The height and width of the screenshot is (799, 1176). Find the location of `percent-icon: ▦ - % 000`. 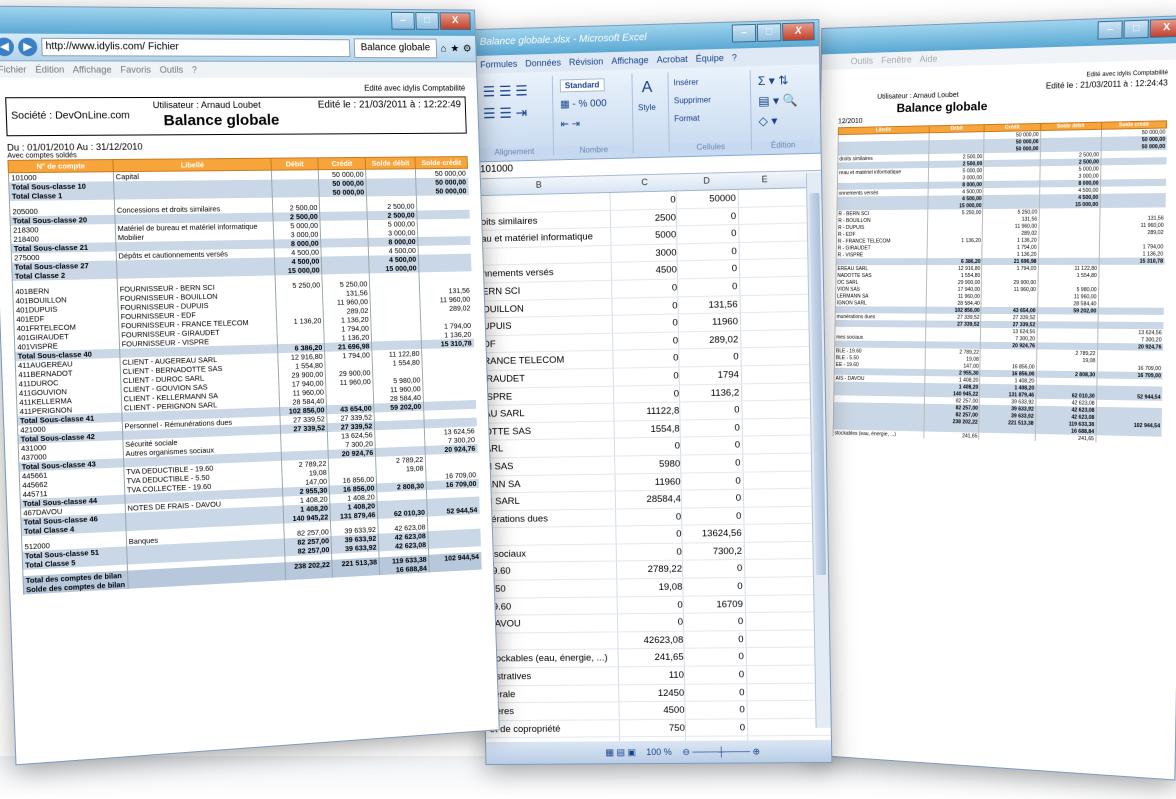

percent-icon: ▦ - % 000 is located at coordinates (583, 104).